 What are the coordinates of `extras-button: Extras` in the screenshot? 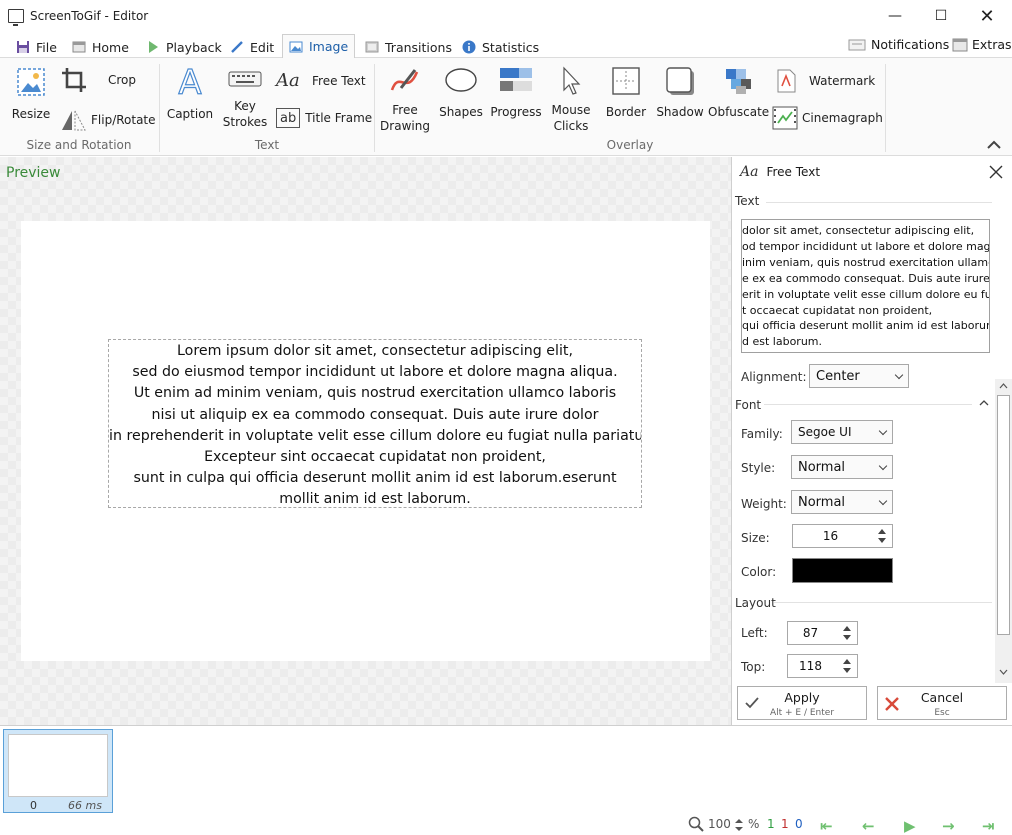 It's located at (982, 44).